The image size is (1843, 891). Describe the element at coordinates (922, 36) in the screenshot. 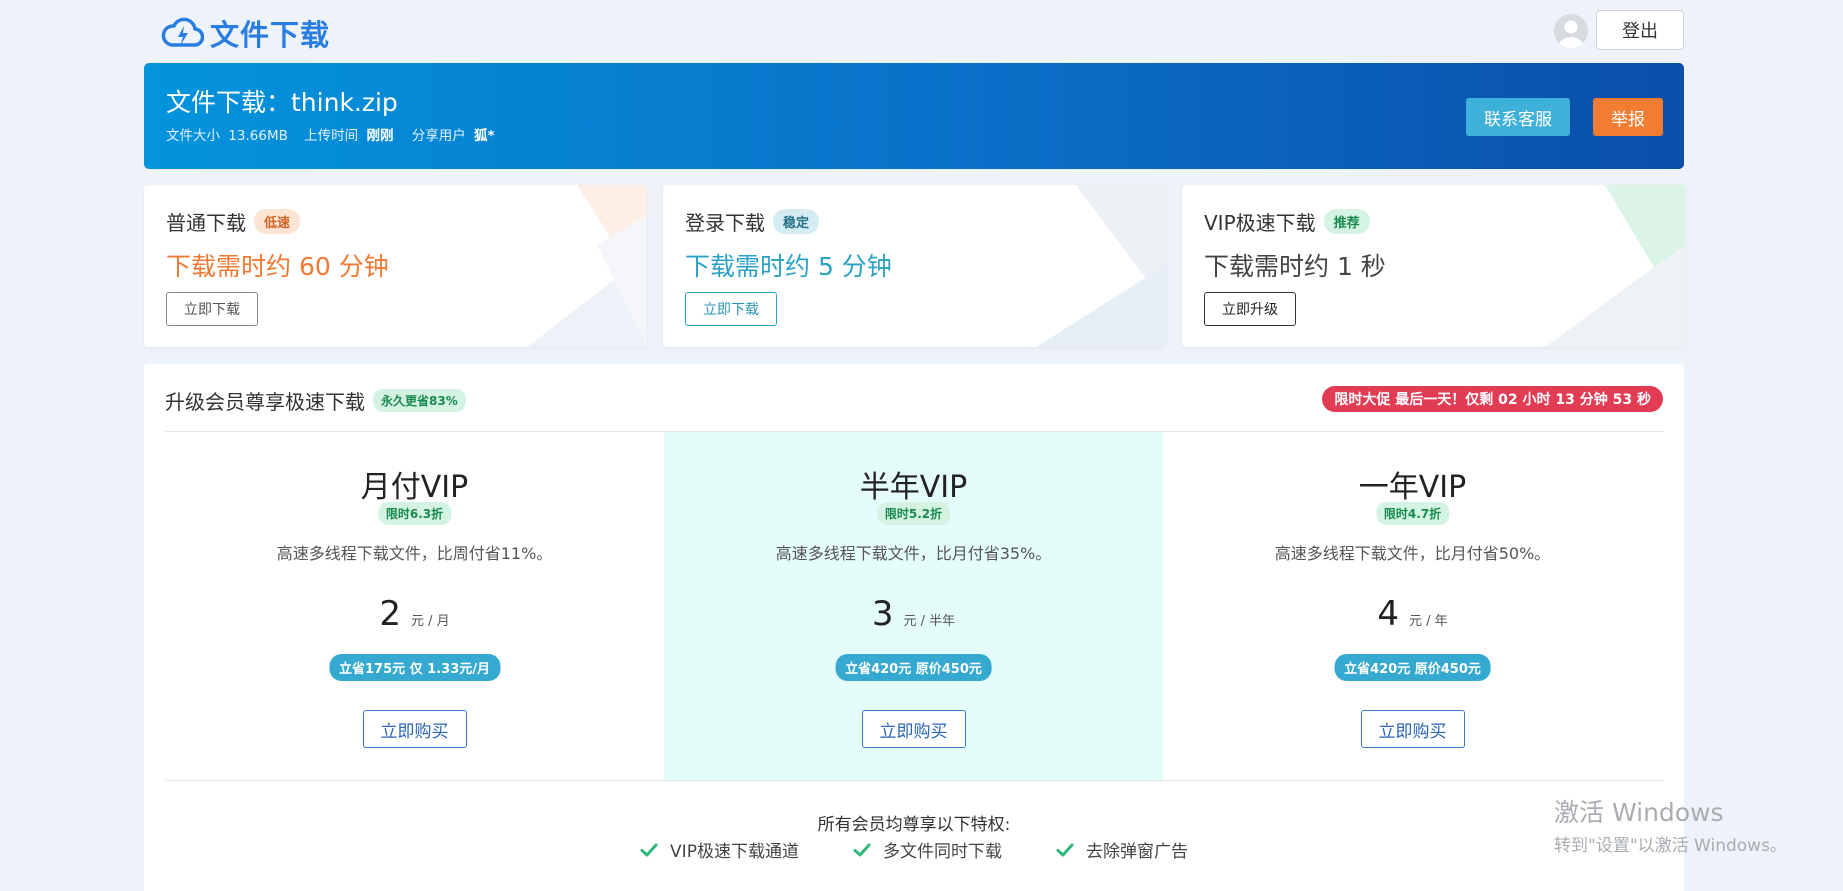

I see `top-bar: 文件下载 登出` at that location.